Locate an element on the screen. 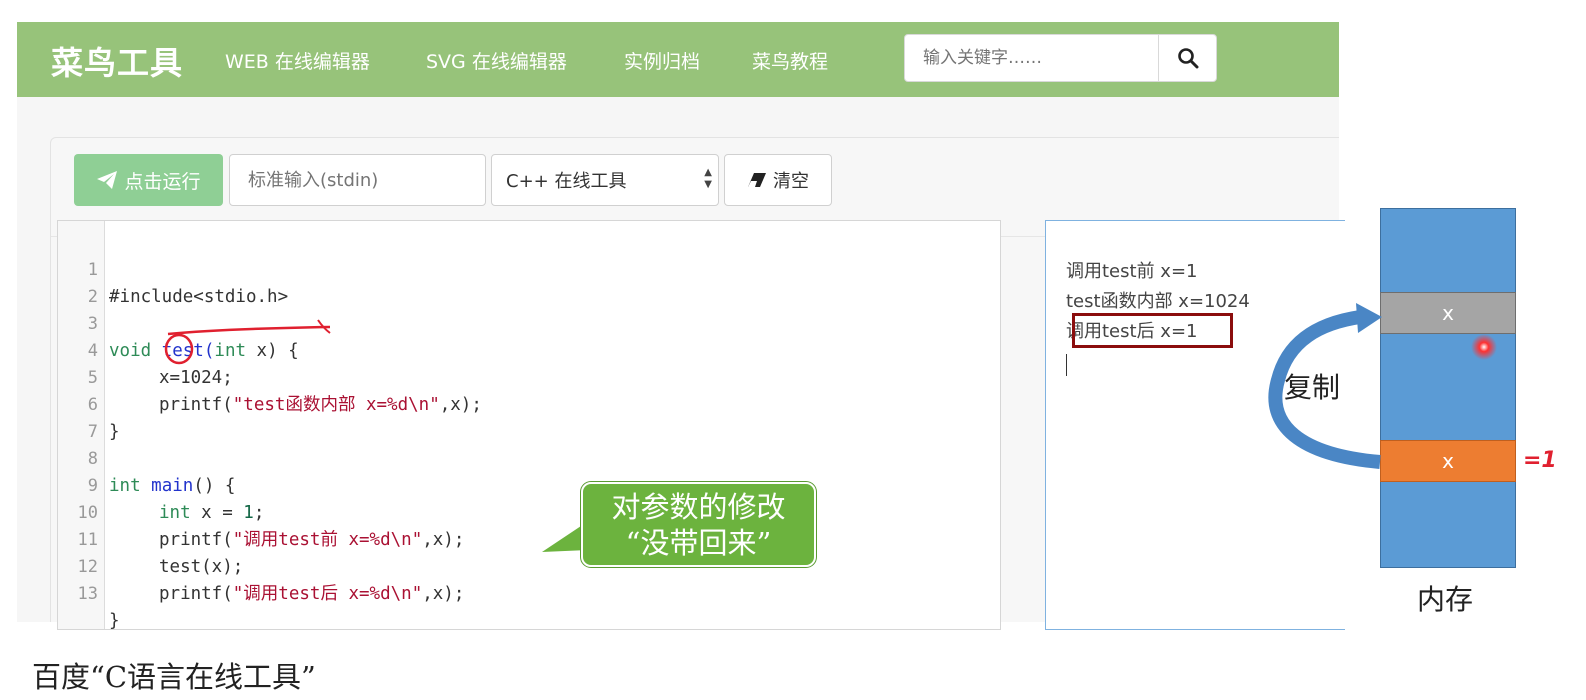 This screenshot has width=1586, height=700. memory-cell-copy: x is located at coordinates (1448, 313).